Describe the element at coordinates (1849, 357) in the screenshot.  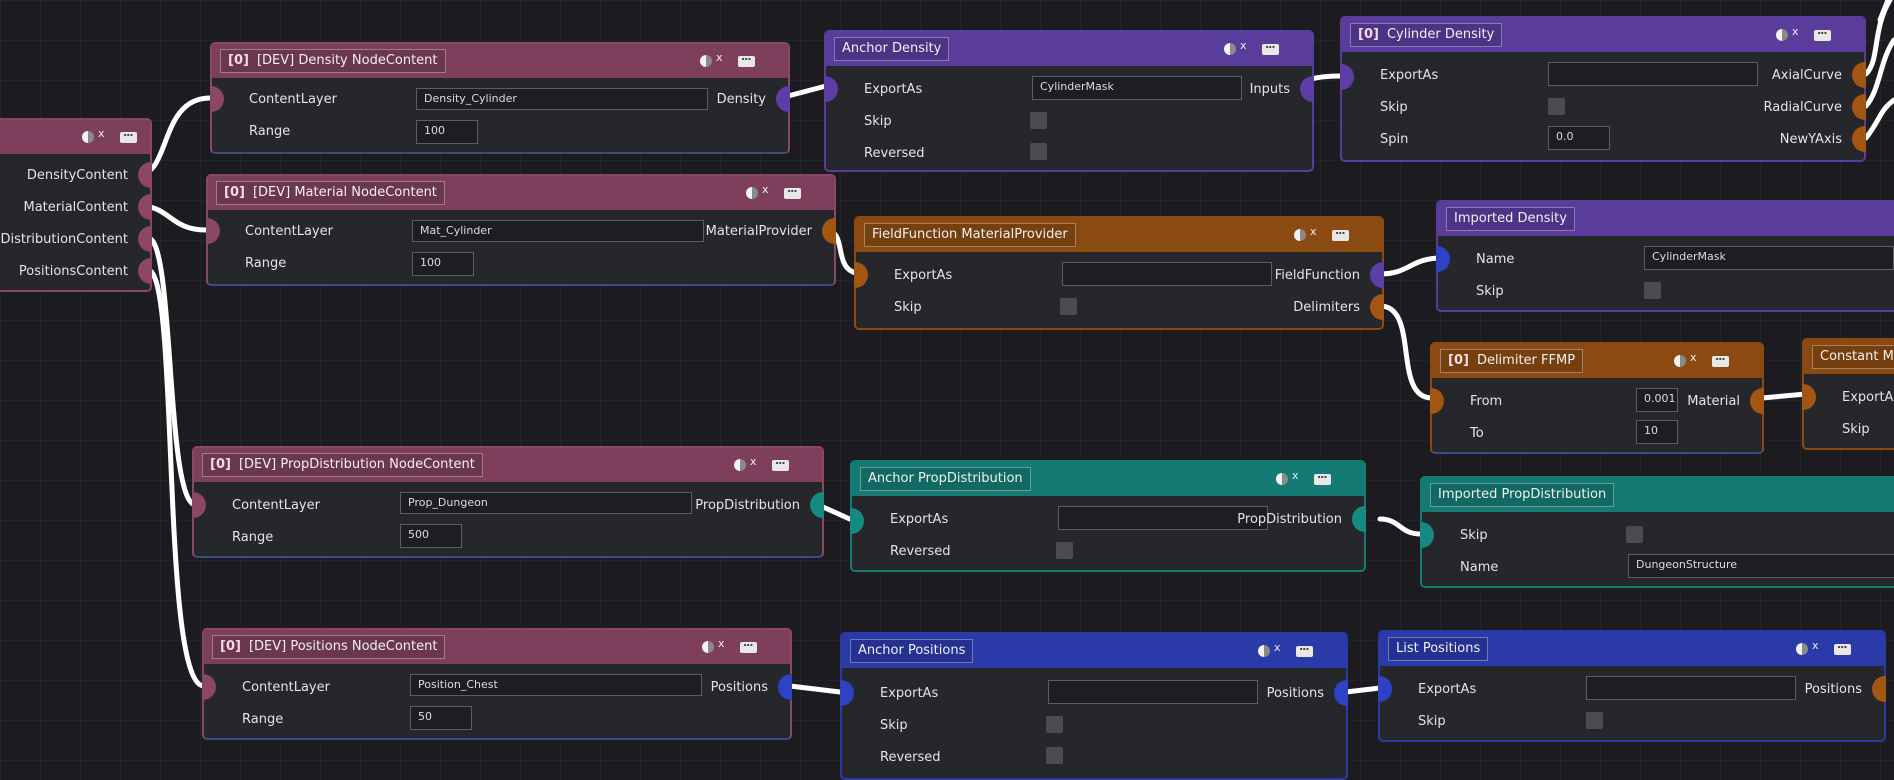
I see `node-header: Constant Mate` at that location.